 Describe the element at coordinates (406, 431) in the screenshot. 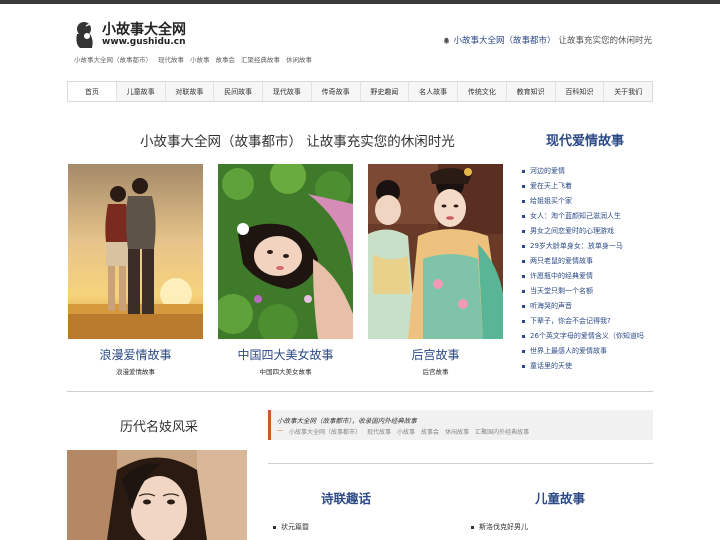

I see `notice-link: 小故事` at that location.